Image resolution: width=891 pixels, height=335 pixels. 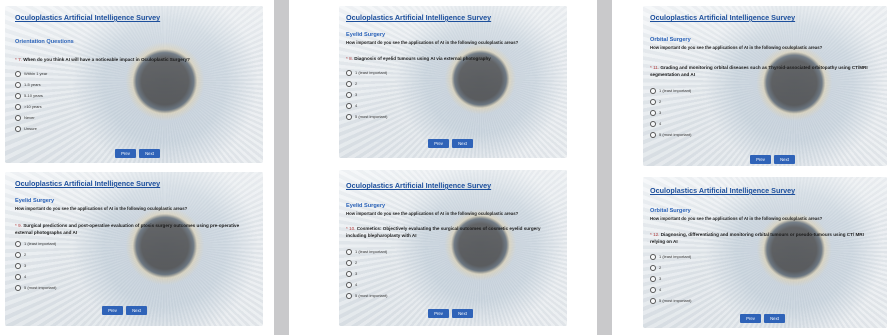 What do you see at coordinates (31, 73) in the screenshot?
I see `option-within-1-year: Within 1 year` at bounding box center [31, 73].